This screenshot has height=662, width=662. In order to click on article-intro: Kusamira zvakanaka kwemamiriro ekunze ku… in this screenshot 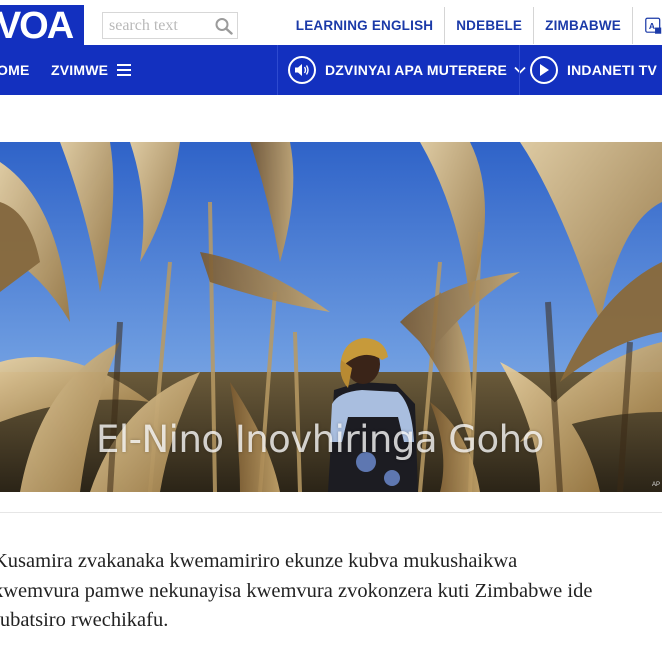, I will do `click(331, 591)`.